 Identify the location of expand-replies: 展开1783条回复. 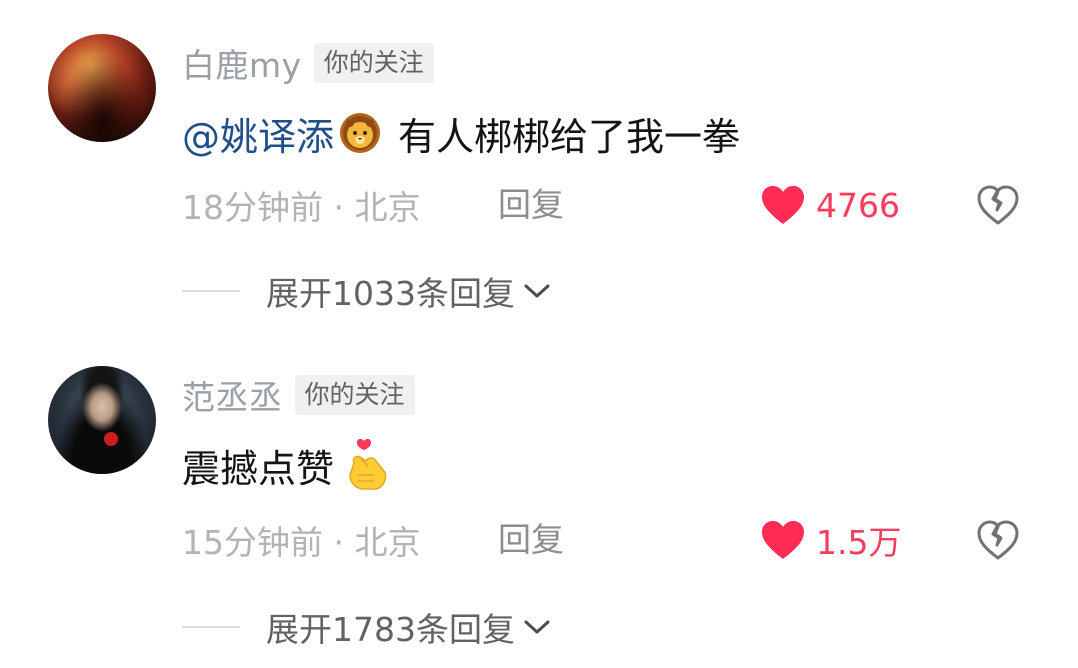
(366, 627).